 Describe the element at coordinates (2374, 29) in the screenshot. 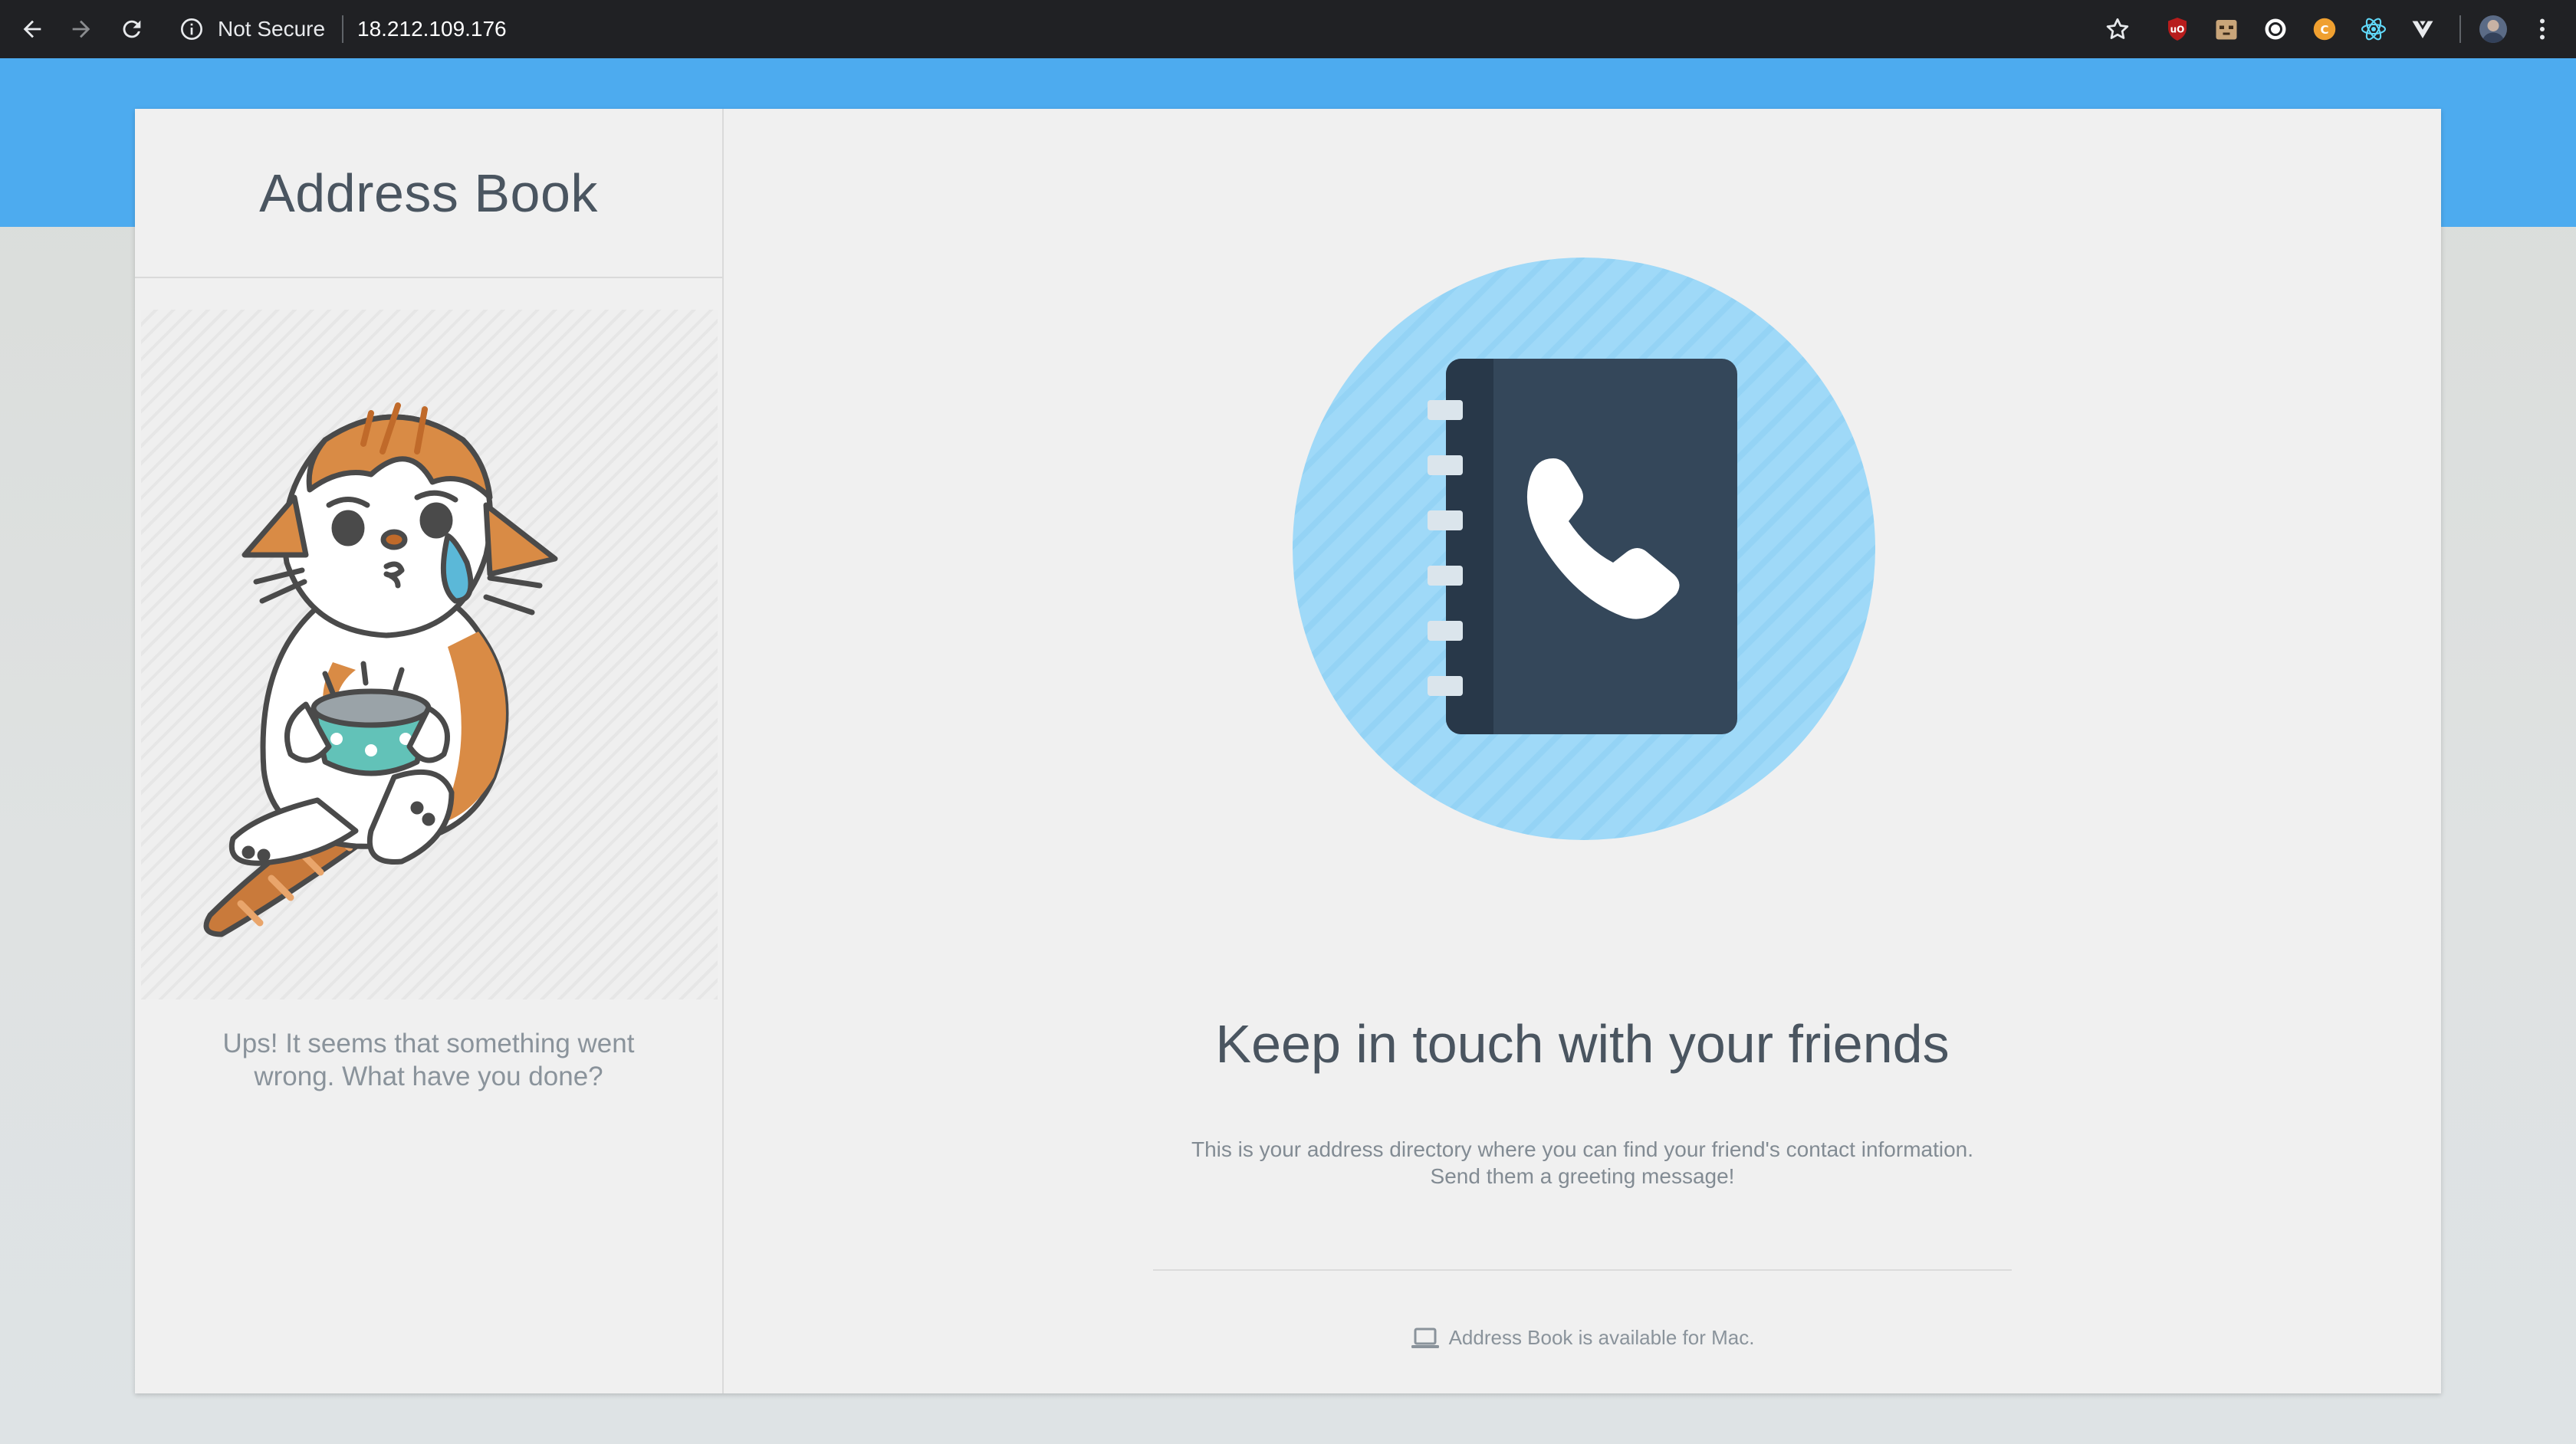

I see `react-devtools-icon` at that location.